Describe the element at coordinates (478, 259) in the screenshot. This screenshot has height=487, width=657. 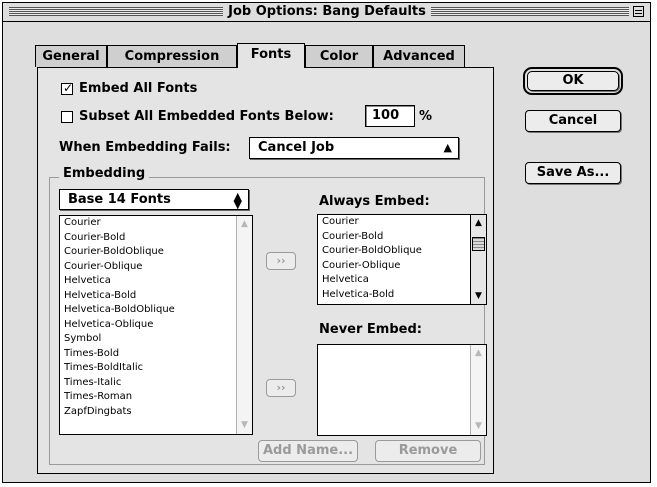
I see `always-embed-scrollbar: ▲ ▼` at that location.